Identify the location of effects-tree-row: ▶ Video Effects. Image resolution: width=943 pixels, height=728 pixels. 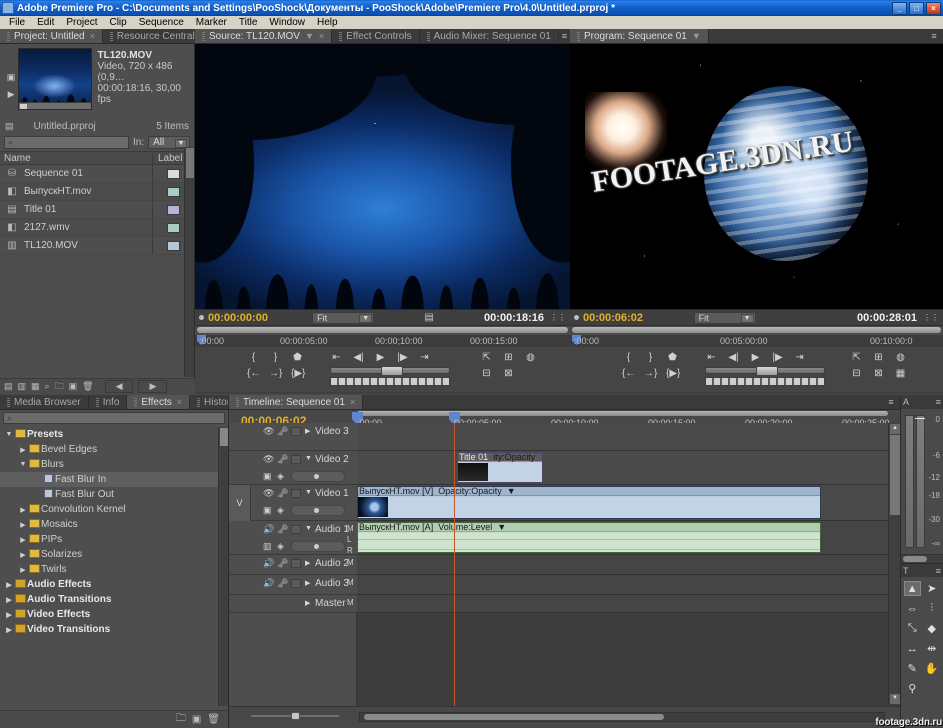
(109, 614).